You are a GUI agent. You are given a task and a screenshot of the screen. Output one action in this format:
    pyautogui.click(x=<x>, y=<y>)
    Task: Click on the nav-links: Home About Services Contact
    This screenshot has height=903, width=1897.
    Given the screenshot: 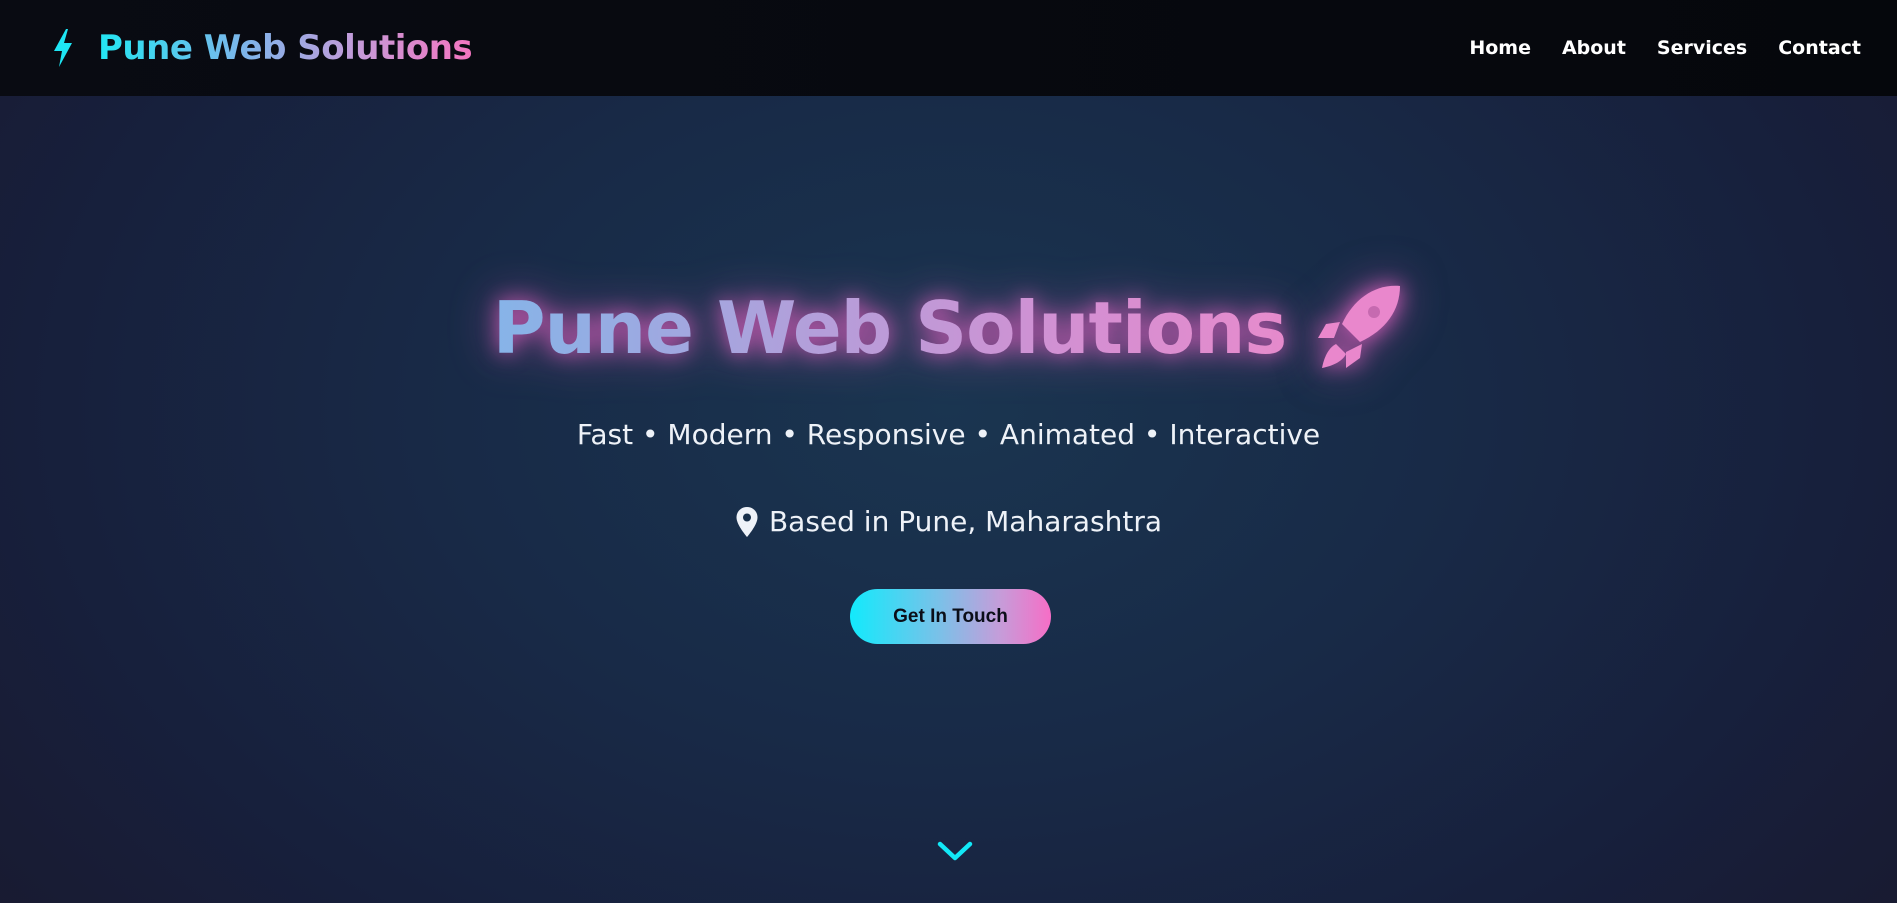 What is the action you would take?
    pyautogui.click(x=1665, y=48)
    